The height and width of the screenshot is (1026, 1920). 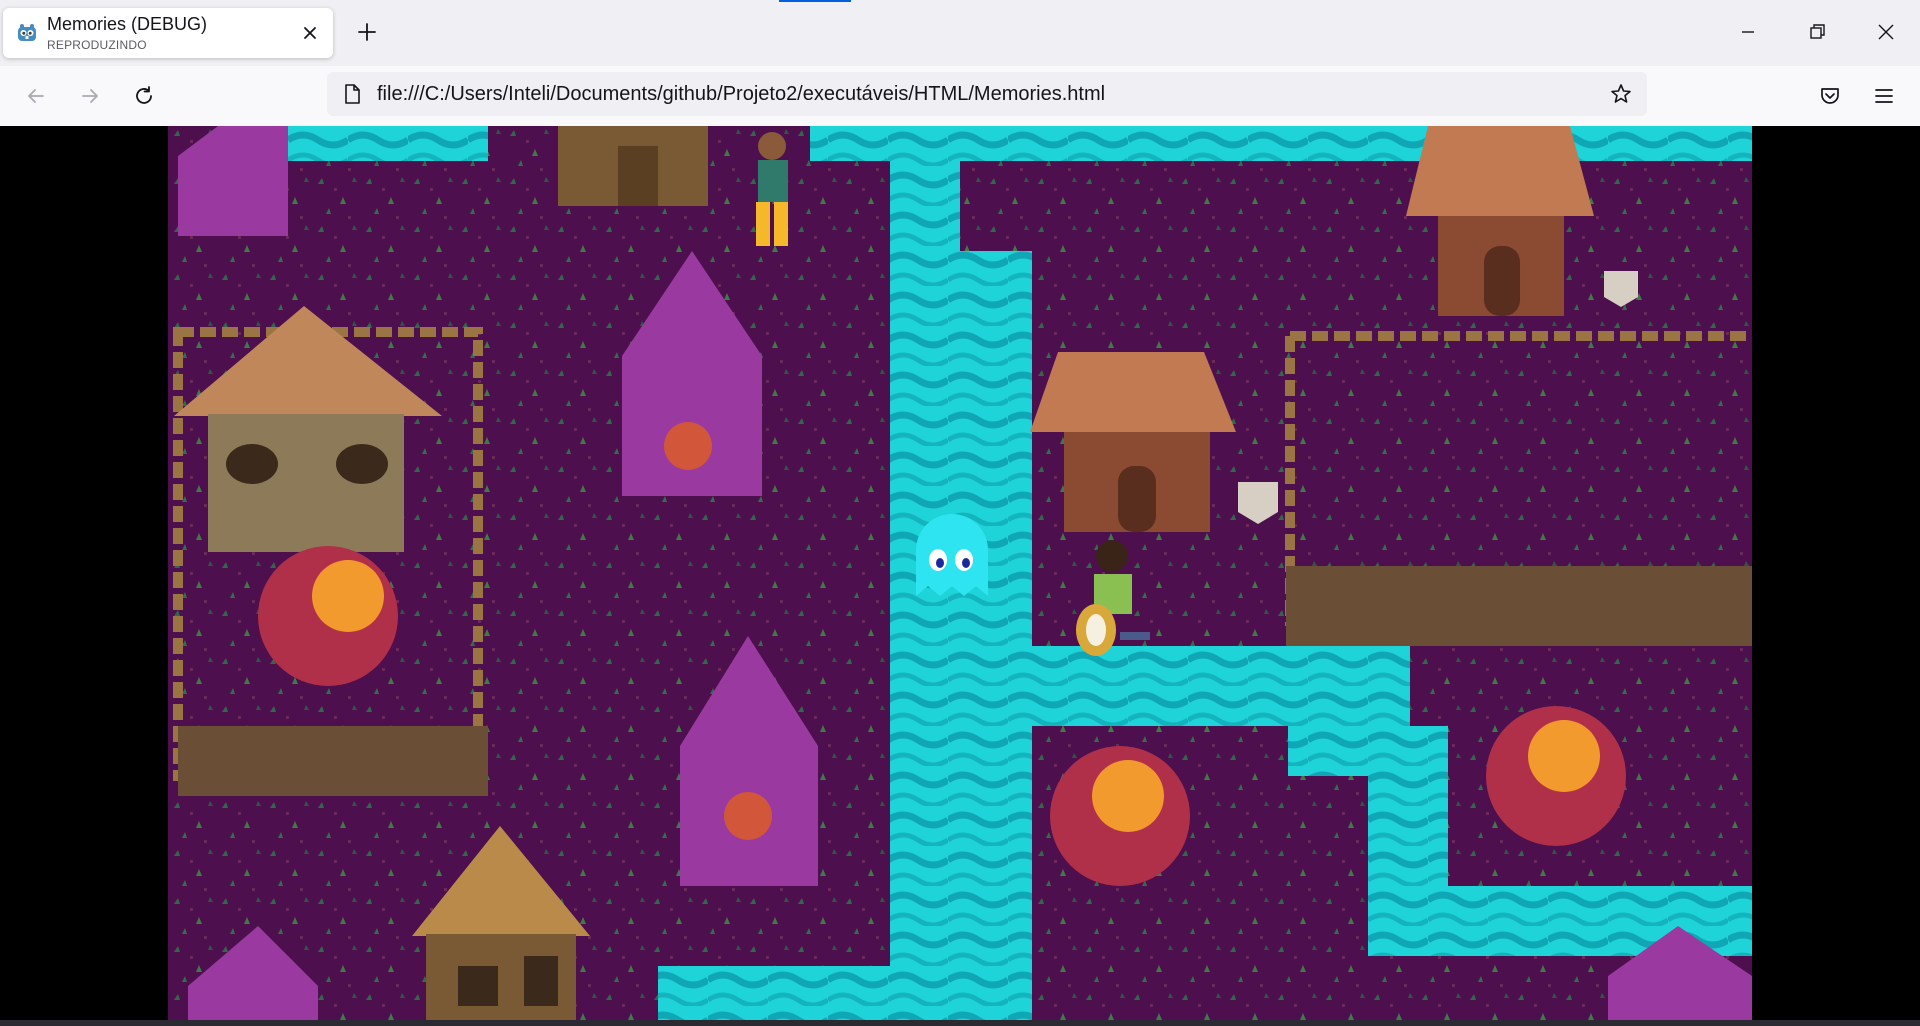 I want to click on house-stilt-top, so click(x=633, y=166).